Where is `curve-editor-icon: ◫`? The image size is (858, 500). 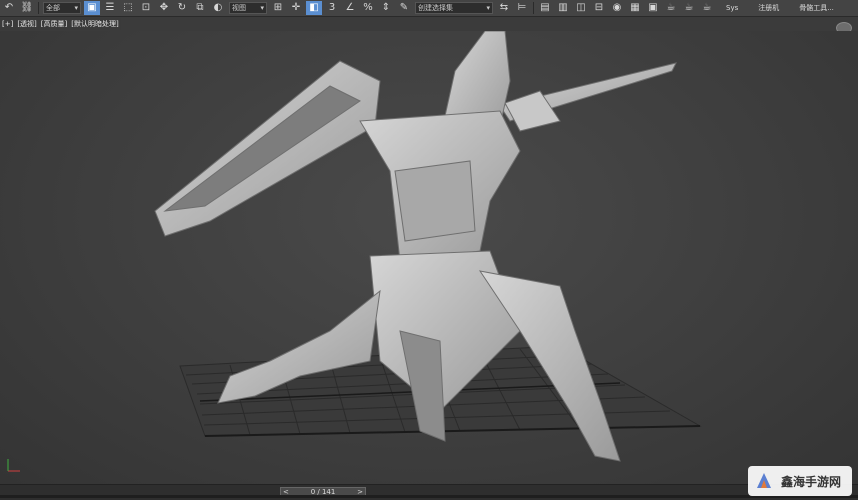
curve-editor-icon: ◫ is located at coordinates (581, 8).